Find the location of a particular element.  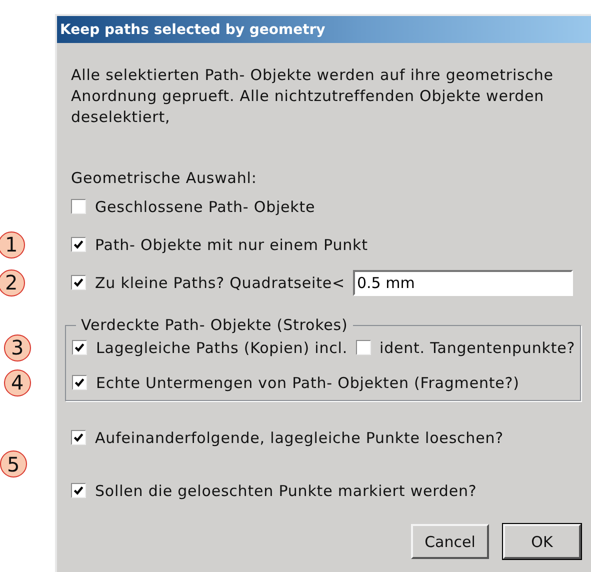

checkbox-label: Lagegleiche Paths (Kopien) incl. is located at coordinates (222, 347).